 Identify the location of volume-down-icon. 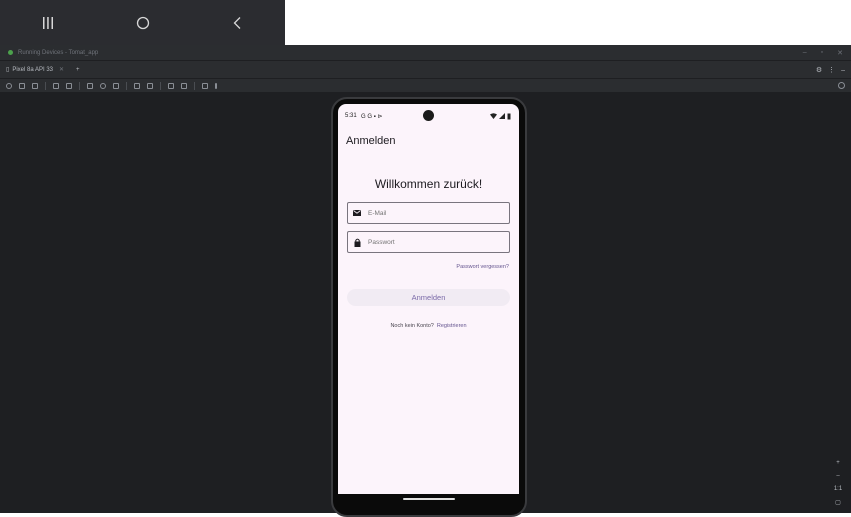
(35, 85).